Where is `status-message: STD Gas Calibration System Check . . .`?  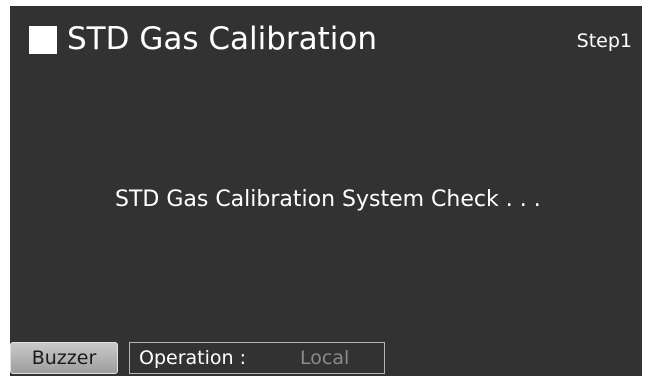
status-message: STD Gas Calibration System Check . . . is located at coordinates (328, 199).